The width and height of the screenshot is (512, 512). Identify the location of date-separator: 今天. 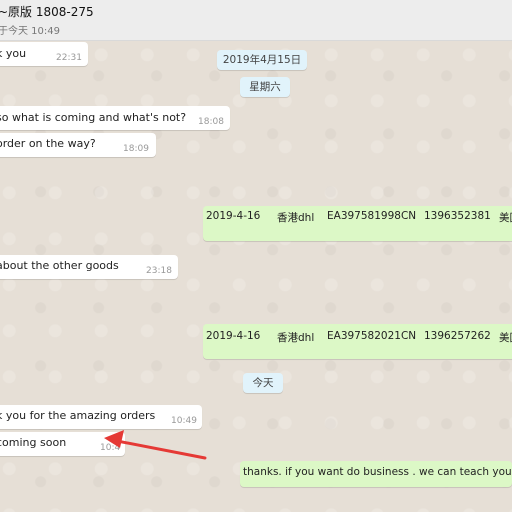
(263, 383).